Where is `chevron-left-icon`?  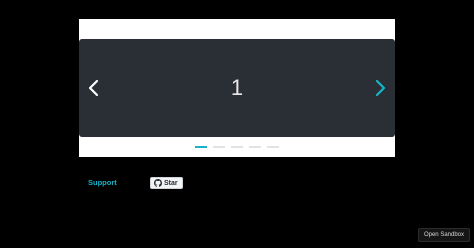
chevron-left-icon is located at coordinates (93, 88).